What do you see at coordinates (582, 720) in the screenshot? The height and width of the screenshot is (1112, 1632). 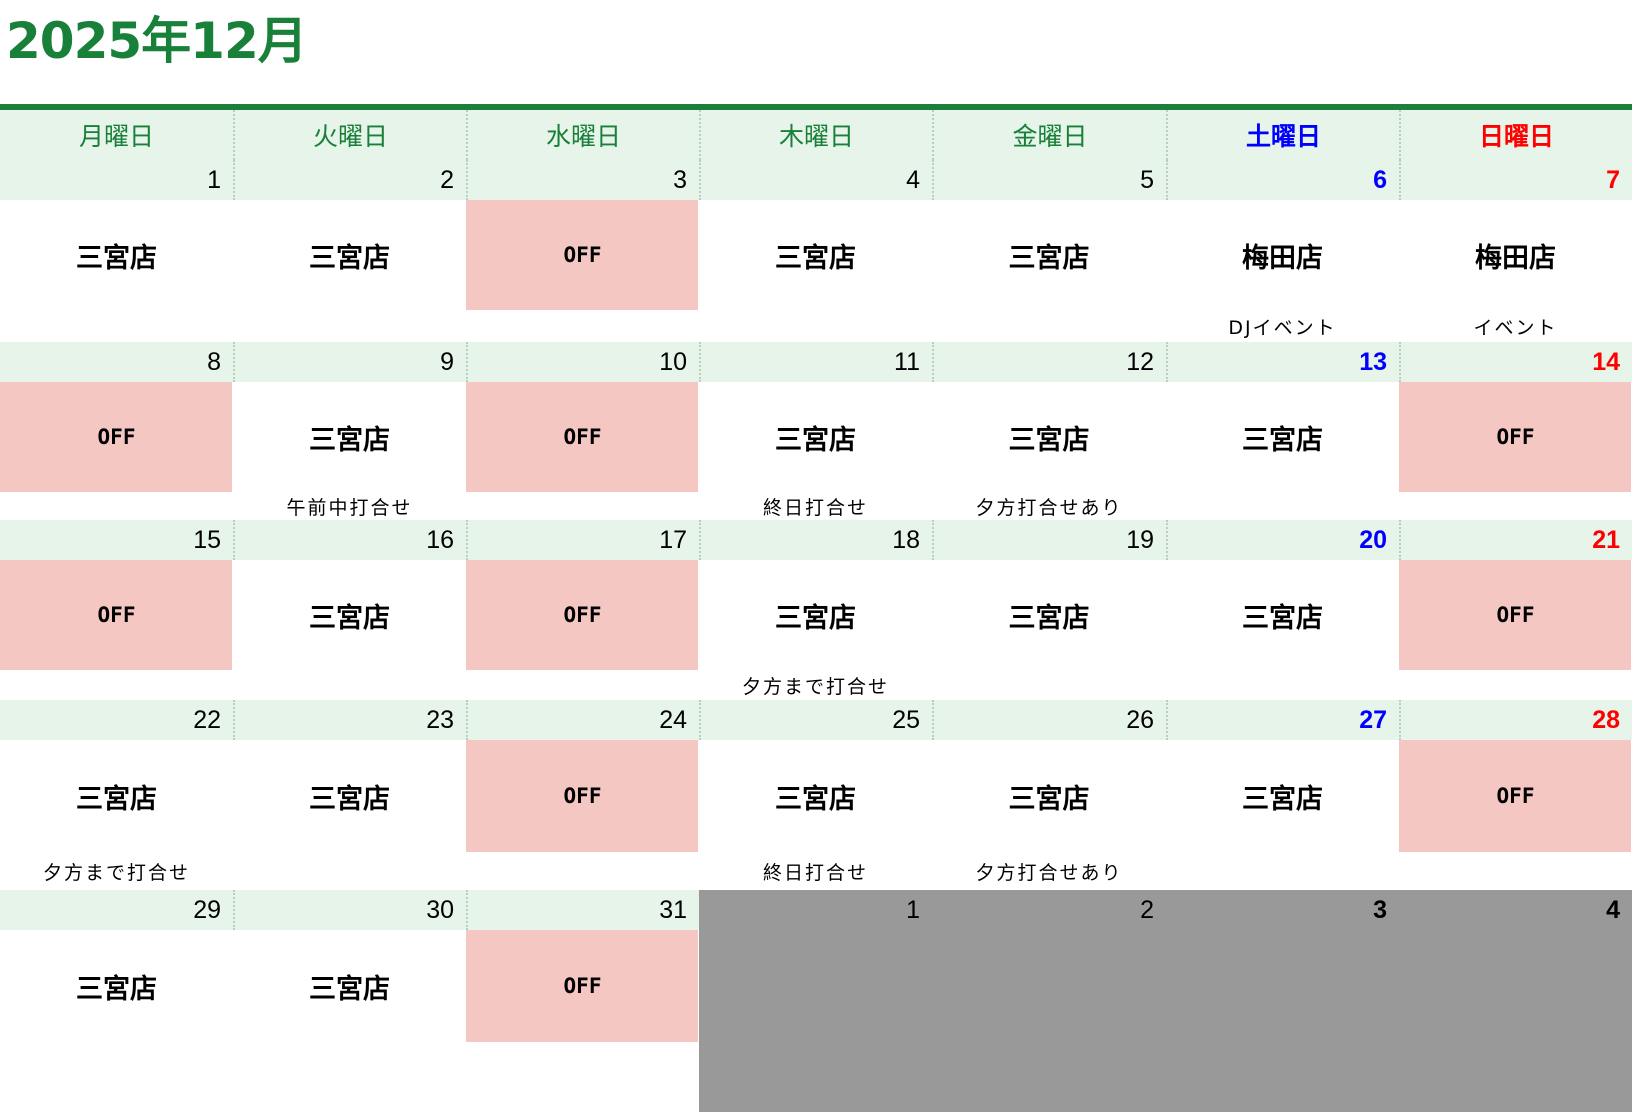 I see `day-number: 24` at bounding box center [582, 720].